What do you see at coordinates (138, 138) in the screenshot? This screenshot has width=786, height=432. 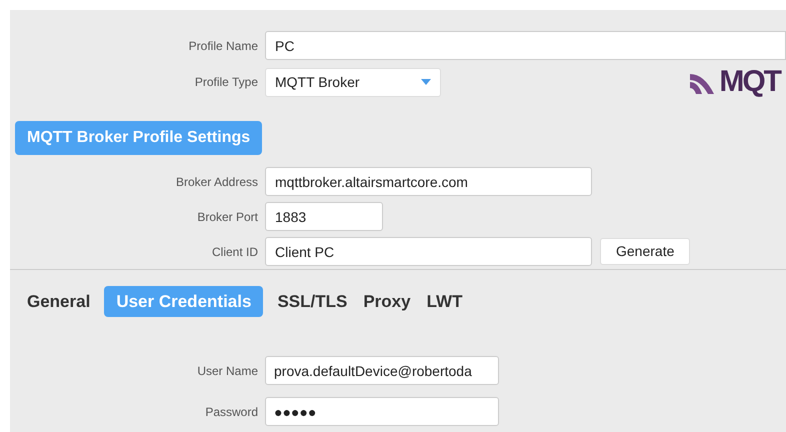 I see `section-header: MQTT Broker Profile Settings` at bounding box center [138, 138].